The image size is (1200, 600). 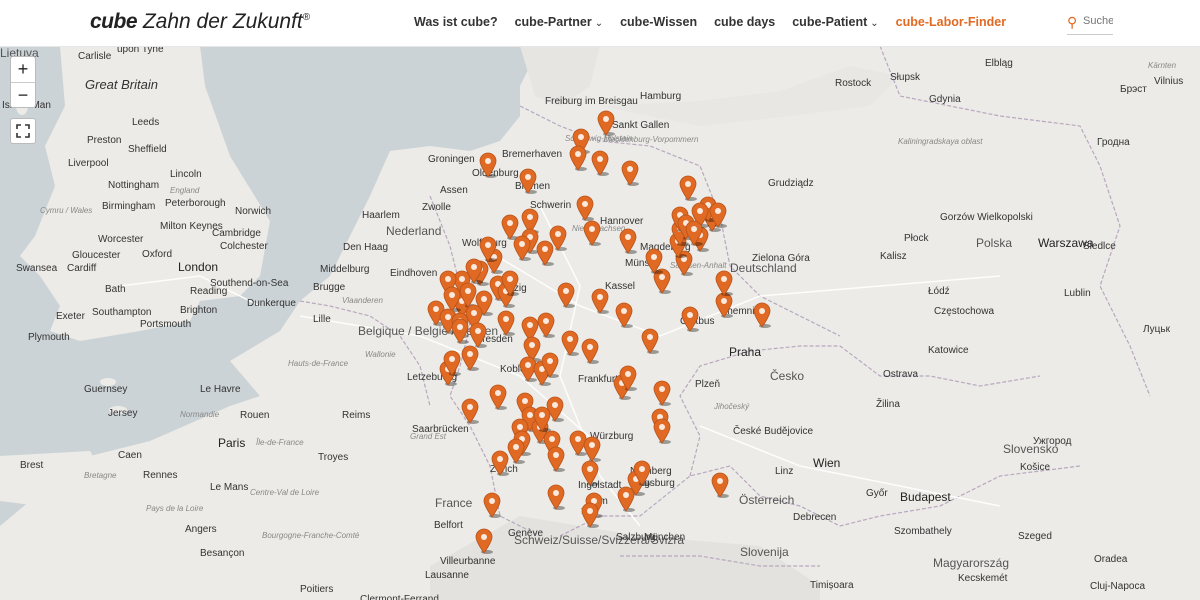 I want to click on nav-item-4: cube-Patient ⌄, so click(x=835, y=22).